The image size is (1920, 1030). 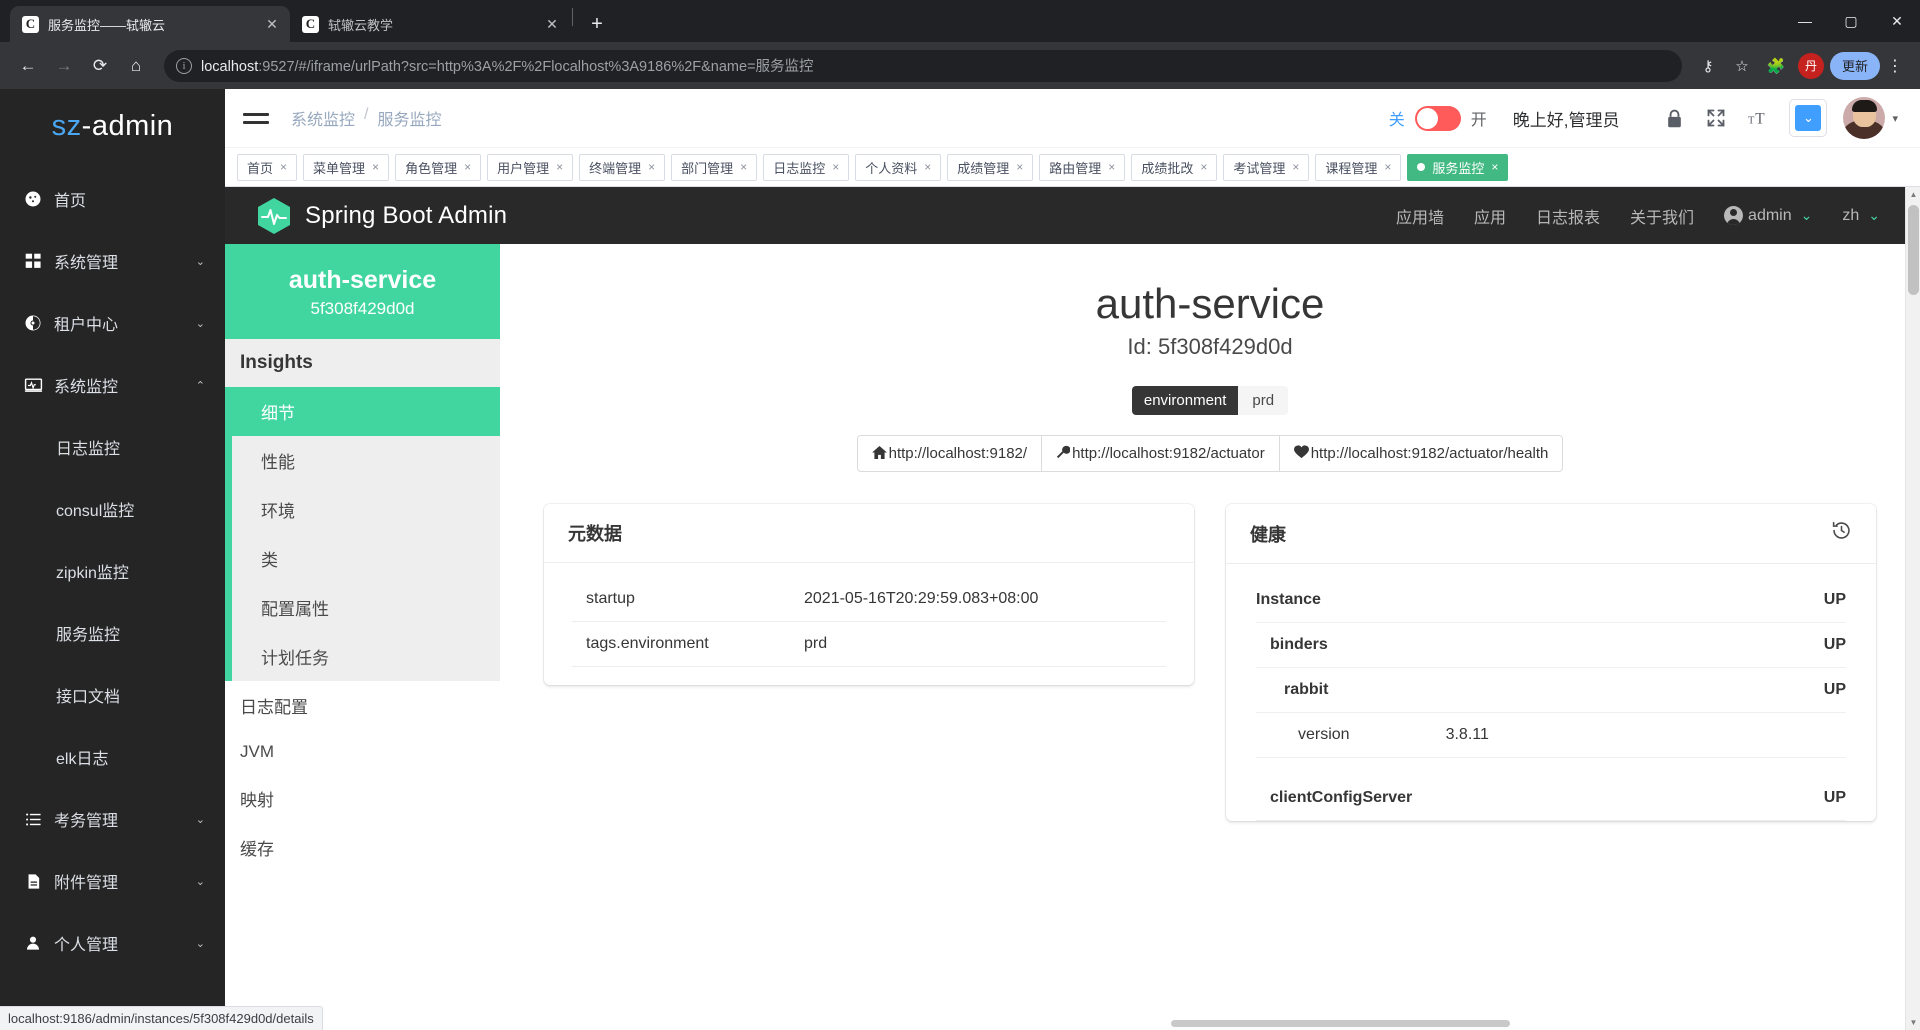 I want to click on sidebar-item-tenant-center: 租户中心 ⌄, so click(x=112, y=323).